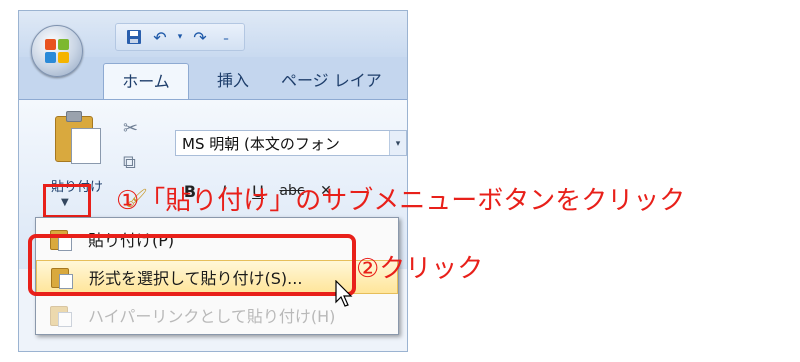 The image size is (800, 362). I want to click on chevron-down-icon: ▼, so click(65, 202).